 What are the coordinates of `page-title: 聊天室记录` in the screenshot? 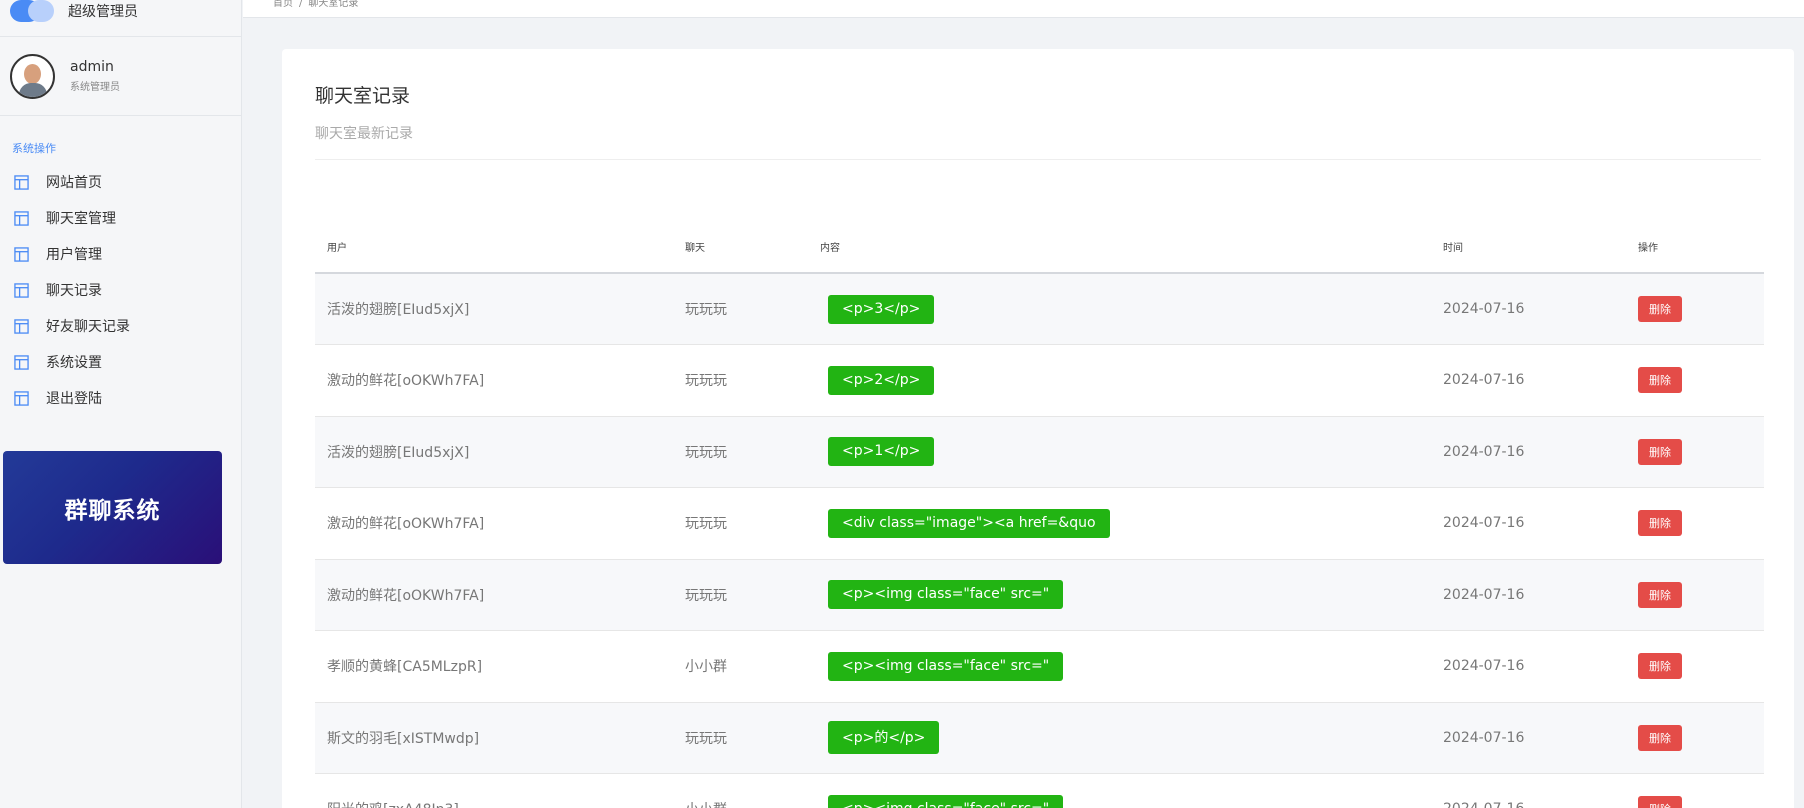 It's located at (363, 96).